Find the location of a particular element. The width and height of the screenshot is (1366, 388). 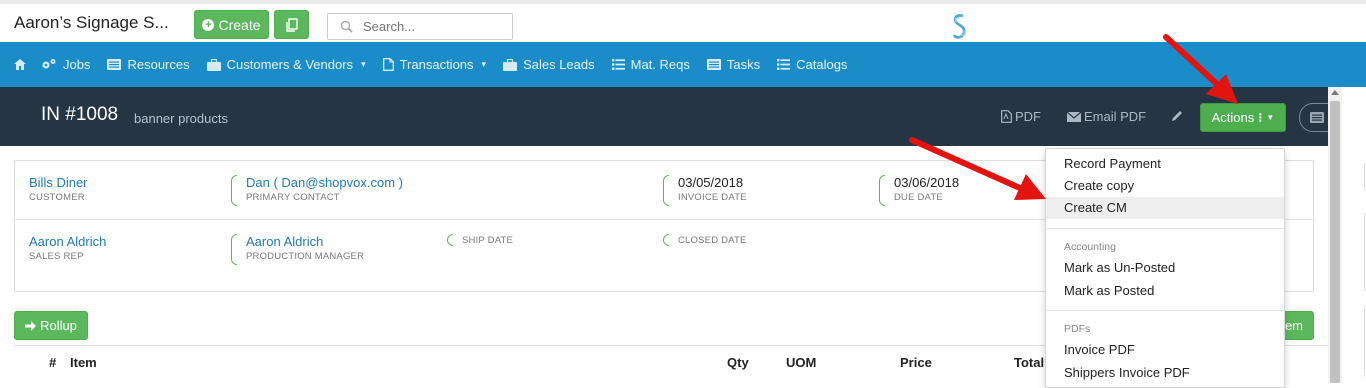

due-date-field: 03/06/2018 DUE DATE is located at coordinates (926, 189).